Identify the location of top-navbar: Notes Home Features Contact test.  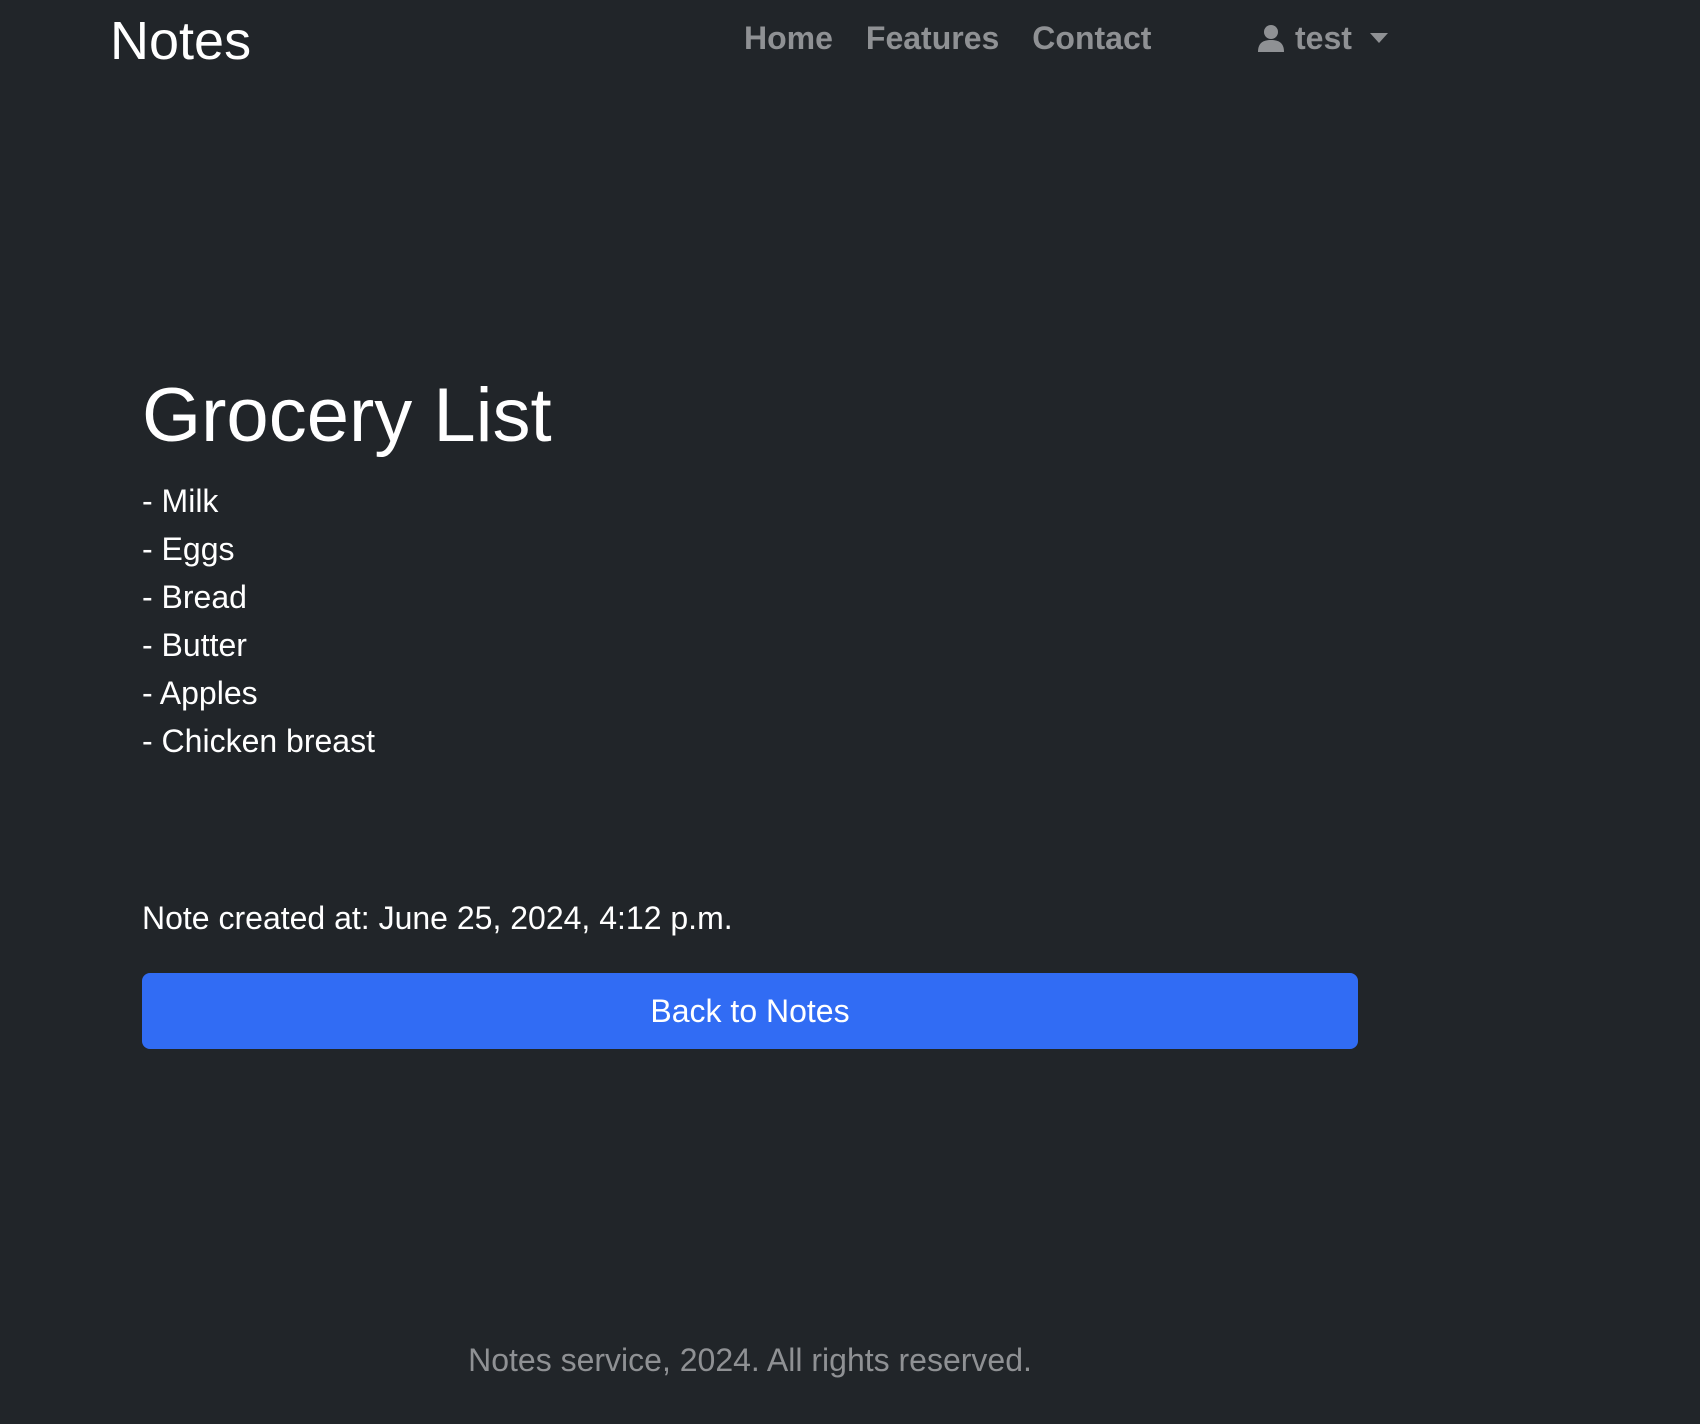
(850, 40).